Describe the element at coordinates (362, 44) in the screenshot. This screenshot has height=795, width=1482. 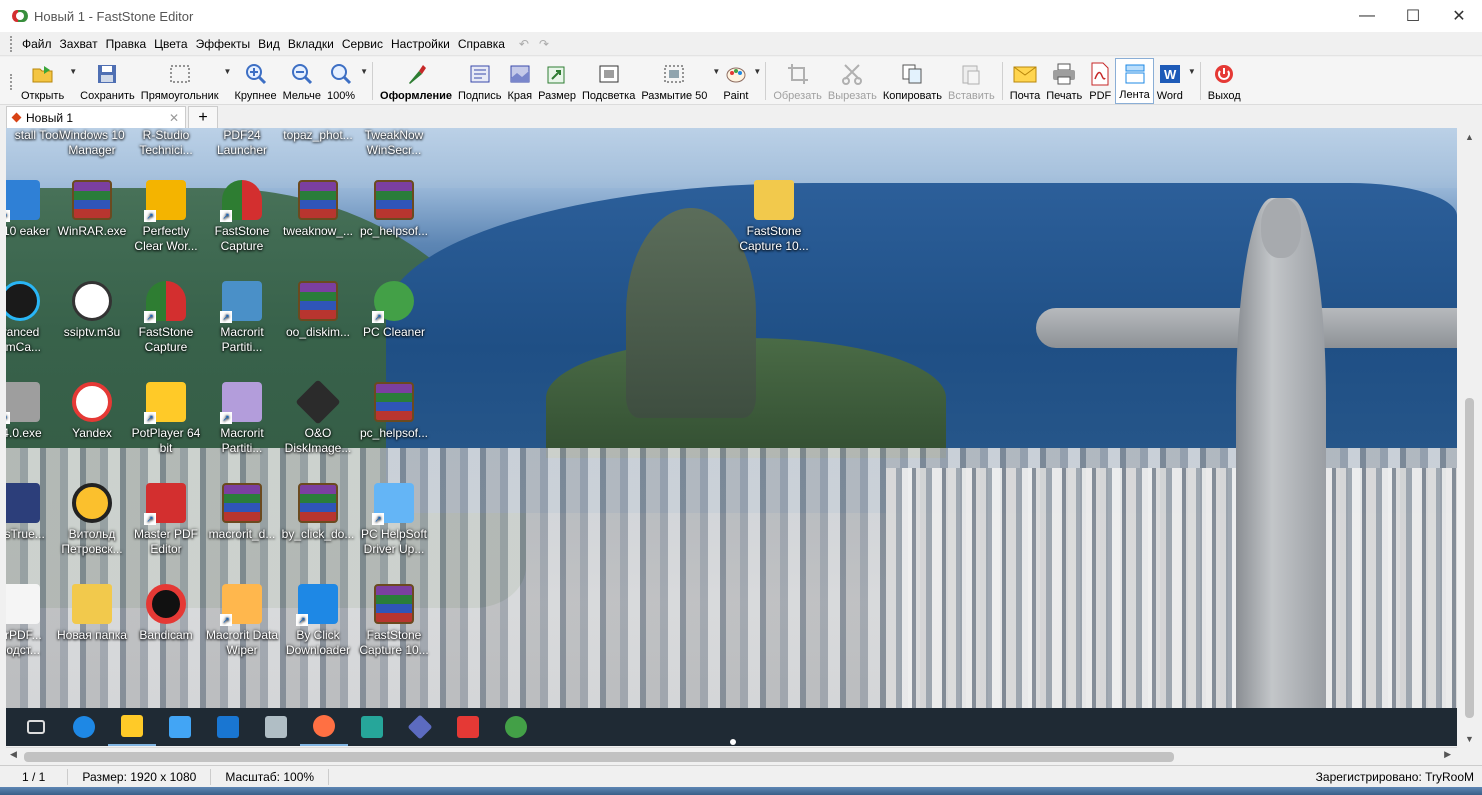
I see `menu-tools: Сервис` at that location.